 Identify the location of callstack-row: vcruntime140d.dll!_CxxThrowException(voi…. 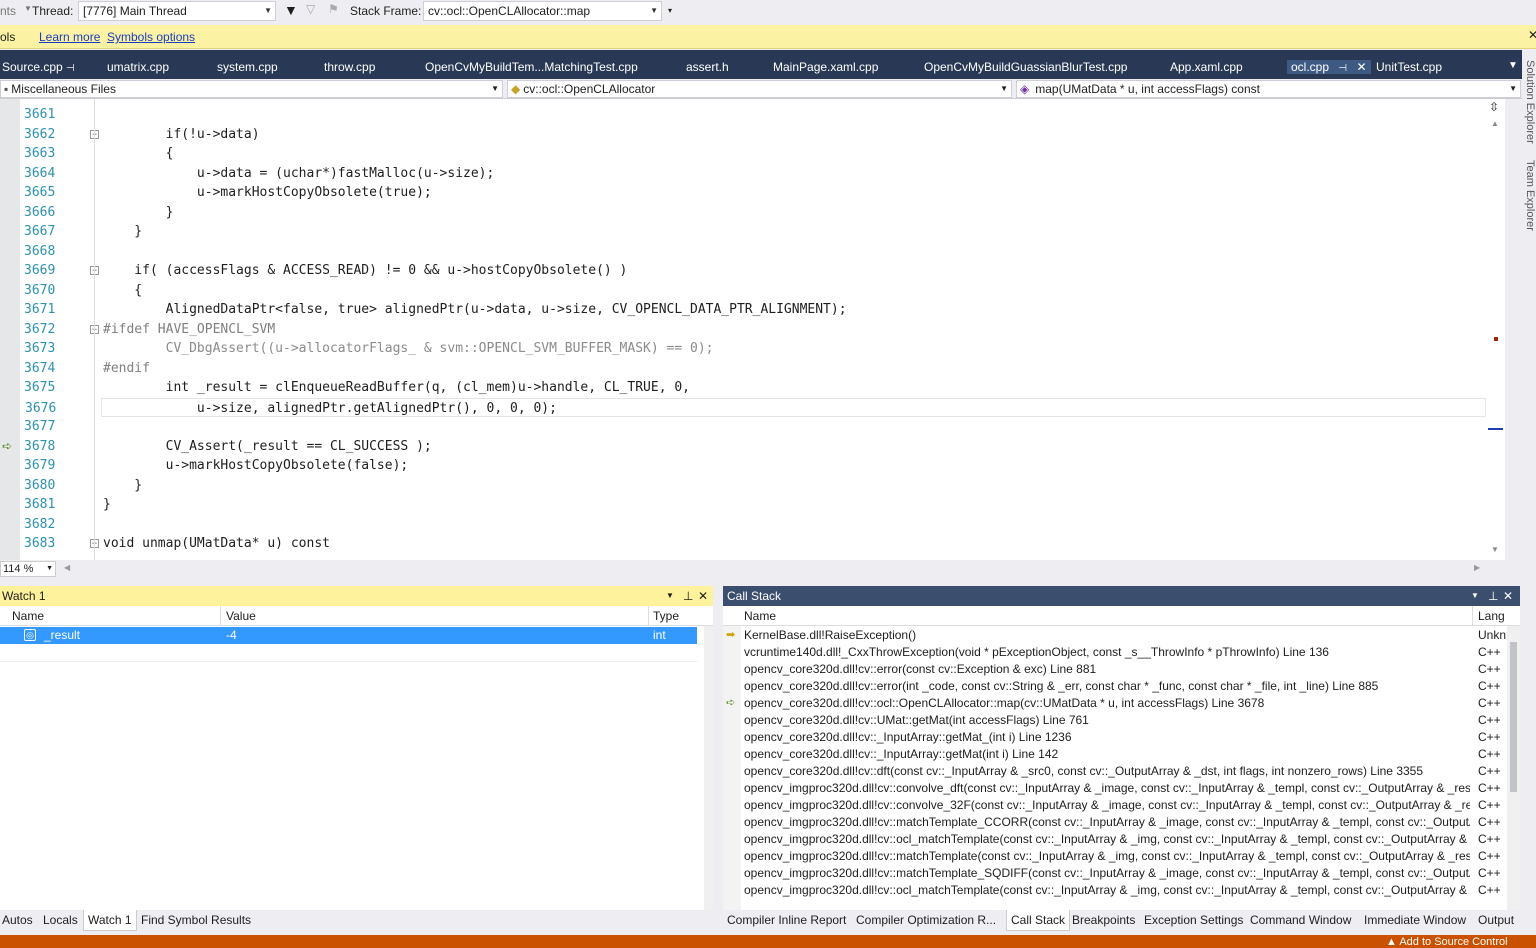
(1115, 652).